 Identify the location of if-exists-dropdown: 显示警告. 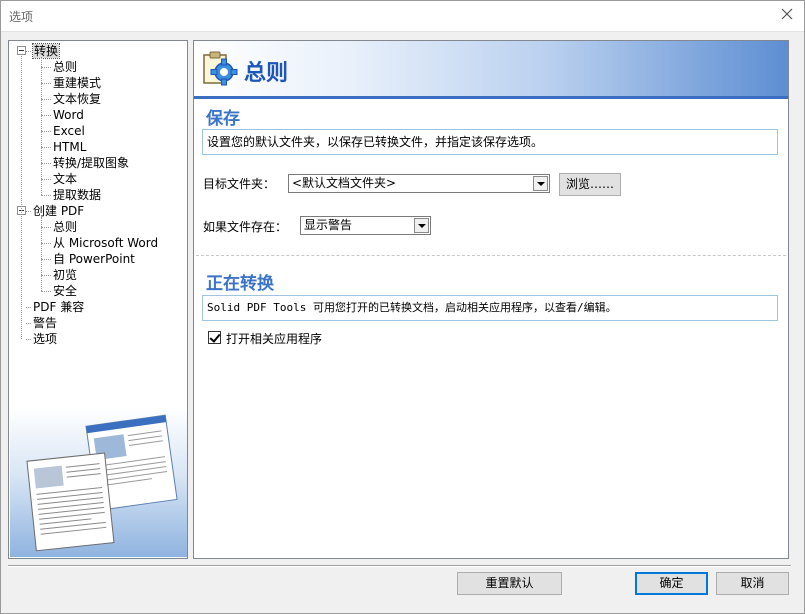
(365, 225).